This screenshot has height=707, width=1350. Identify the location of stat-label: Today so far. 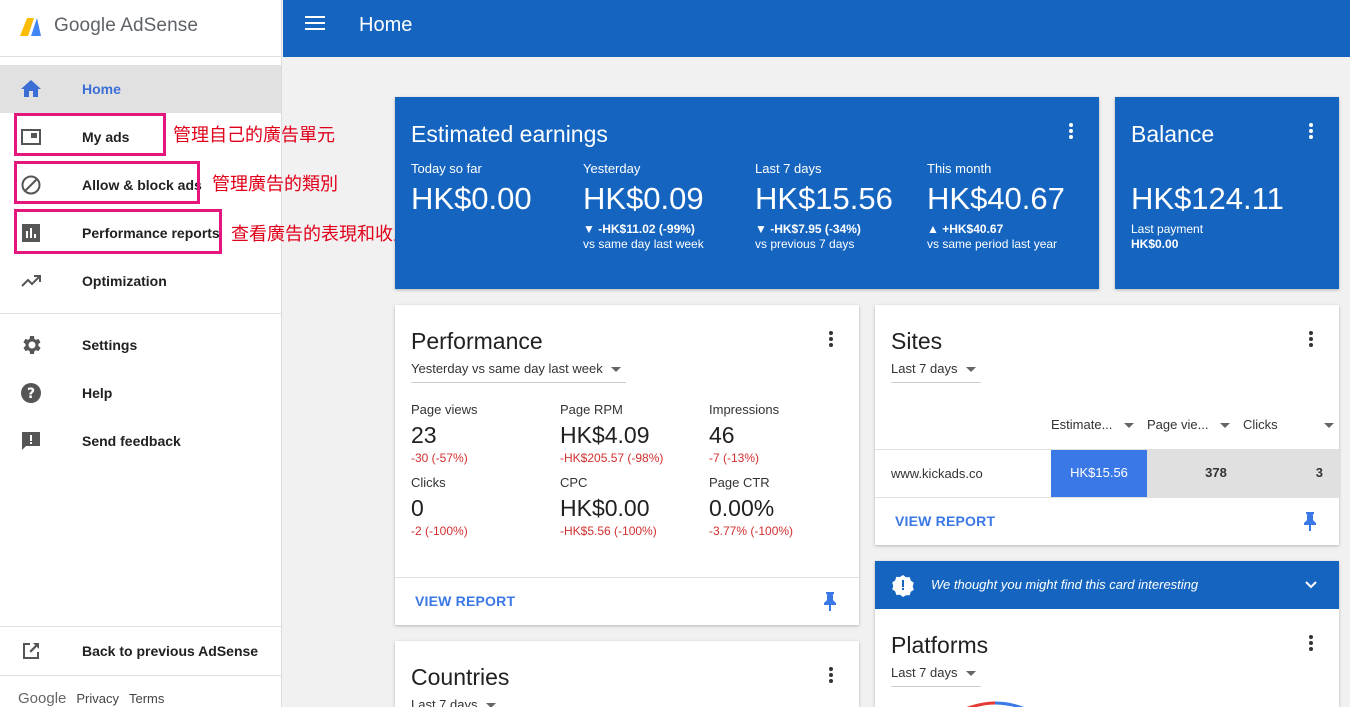
(446, 168).